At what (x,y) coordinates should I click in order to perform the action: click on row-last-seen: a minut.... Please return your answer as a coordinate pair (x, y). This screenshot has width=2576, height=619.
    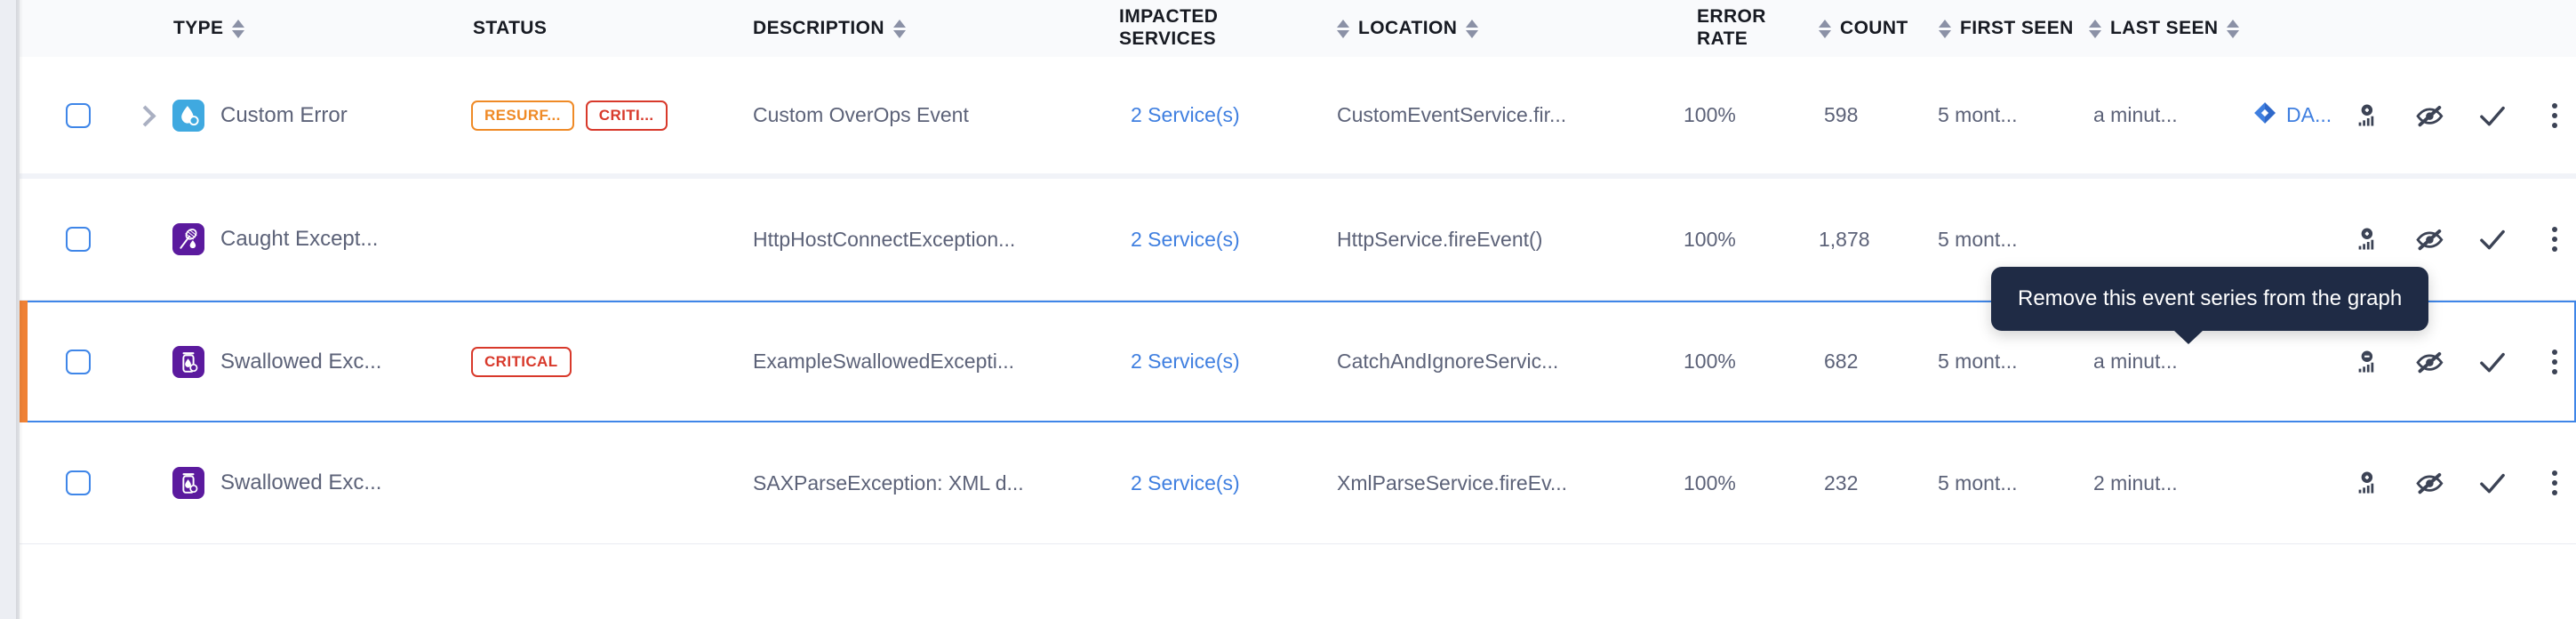
    Looking at the image, I should click on (2135, 114).